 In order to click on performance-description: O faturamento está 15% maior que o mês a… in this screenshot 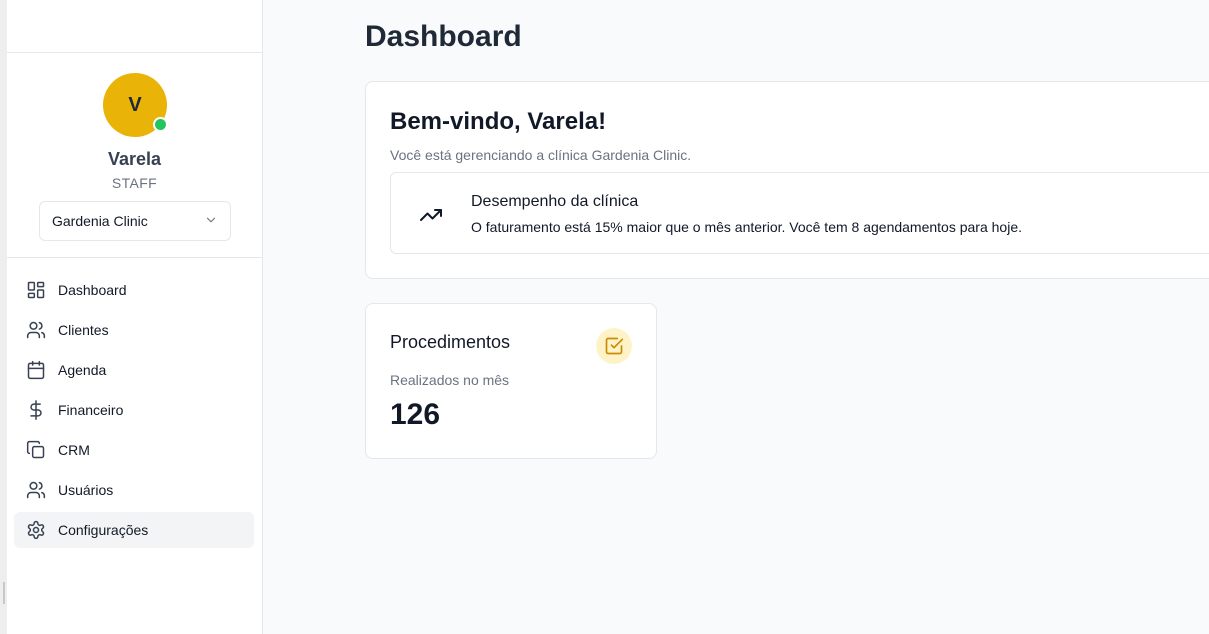, I will do `click(746, 227)`.